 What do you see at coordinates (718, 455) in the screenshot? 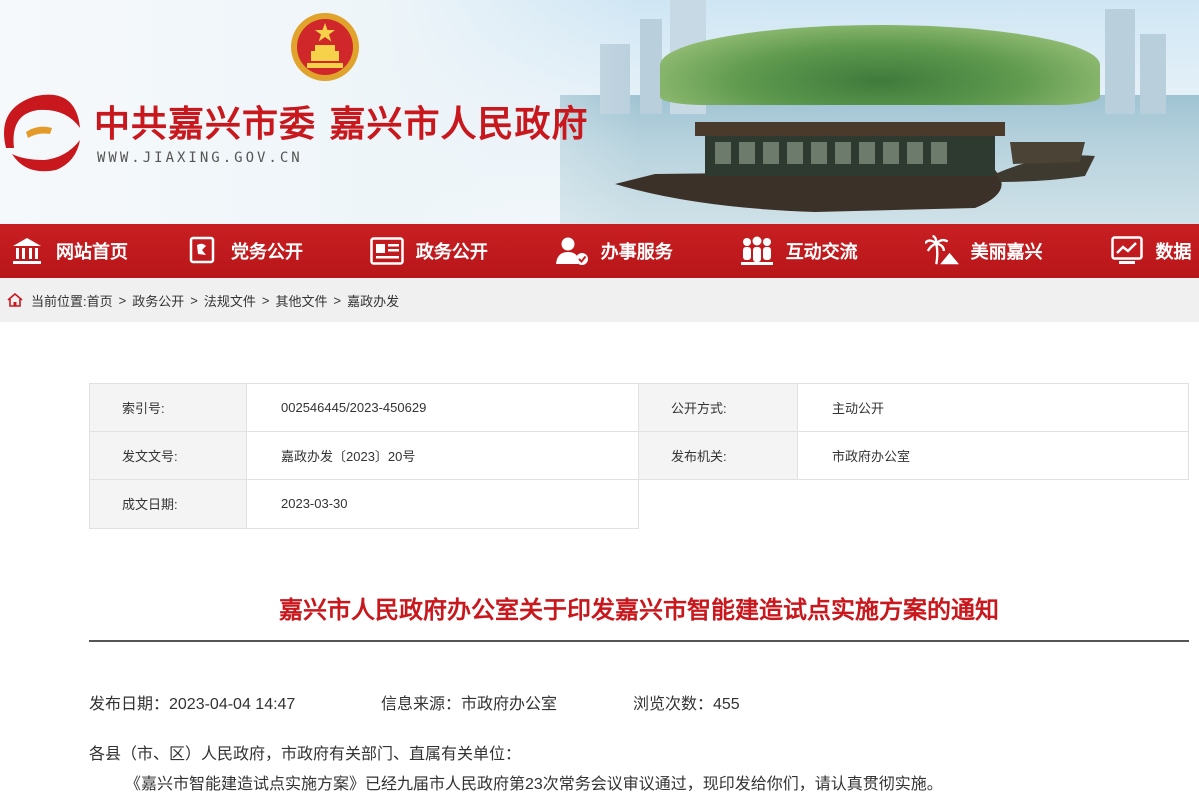
I see `issuer-label: 发布机关:` at bounding box center [718, 455].